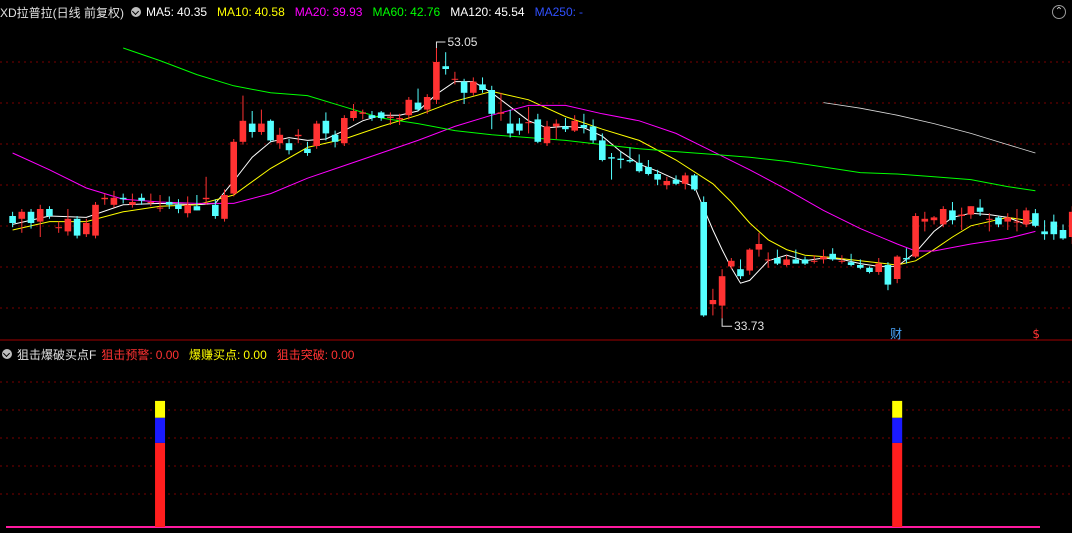 This screenshot has width=1072, height=533. I want to click on chevron-up-icon: ⌃, so click(1059, 12).